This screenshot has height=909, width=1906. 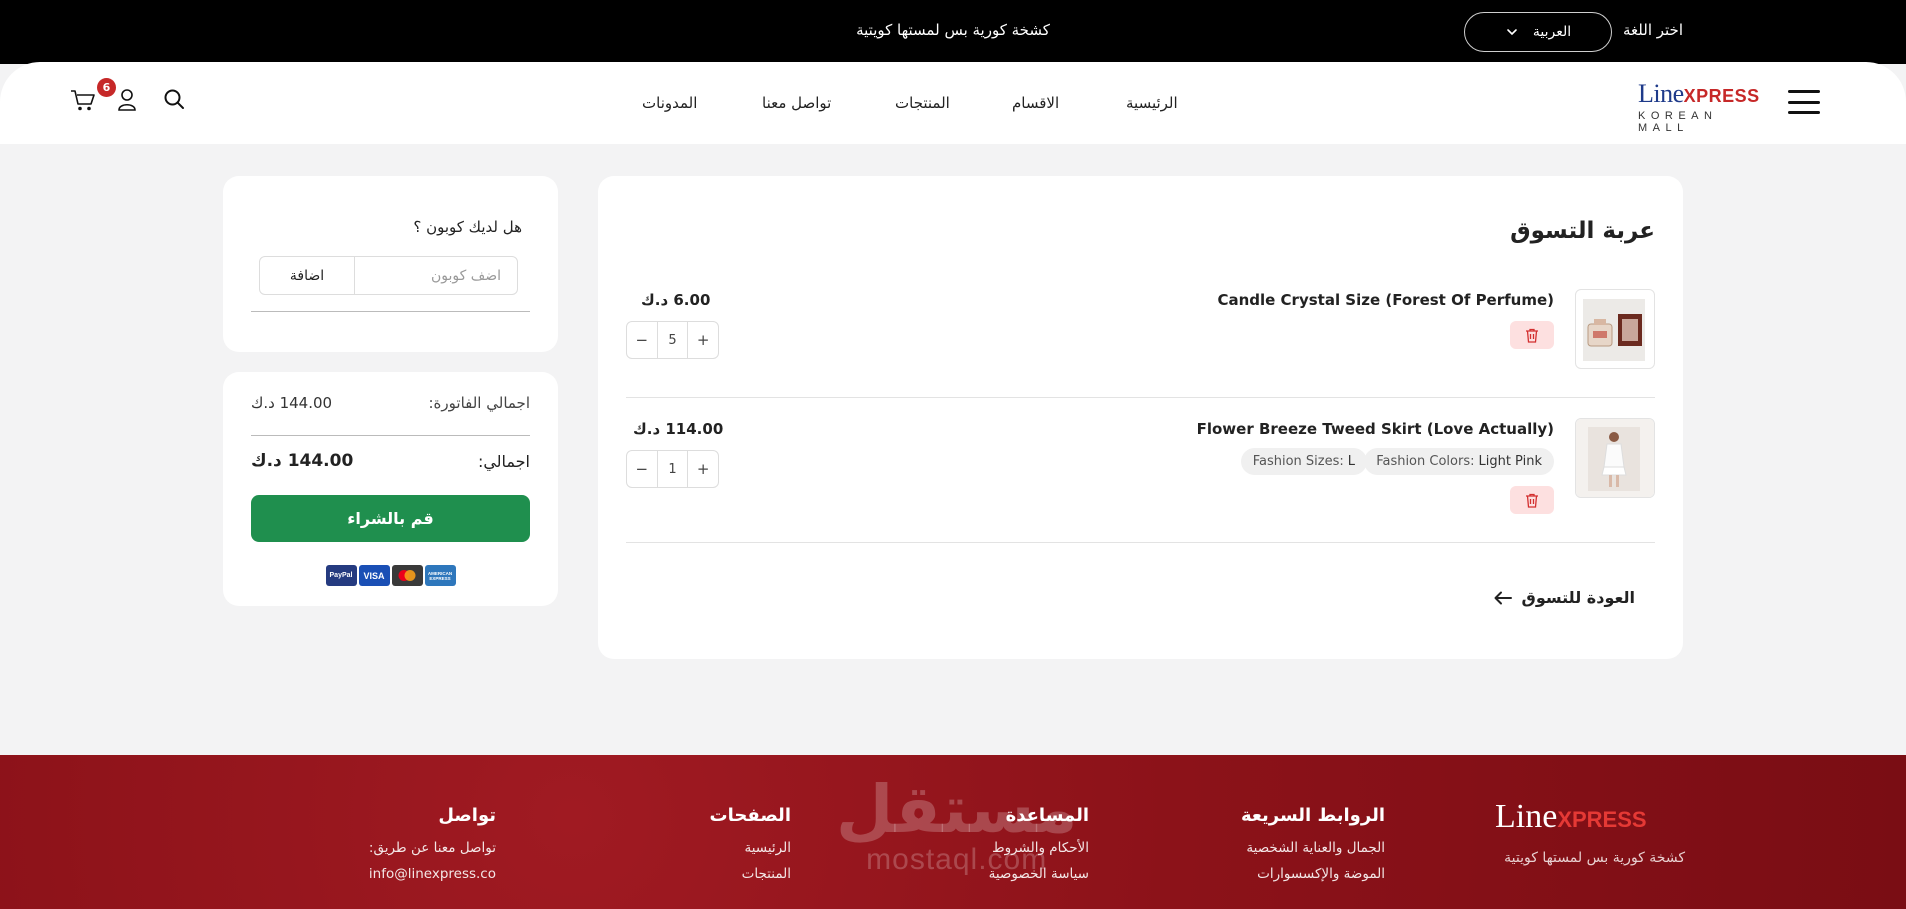 I want to click on paypal-icon: PayPal, so click(x=341, y=575).